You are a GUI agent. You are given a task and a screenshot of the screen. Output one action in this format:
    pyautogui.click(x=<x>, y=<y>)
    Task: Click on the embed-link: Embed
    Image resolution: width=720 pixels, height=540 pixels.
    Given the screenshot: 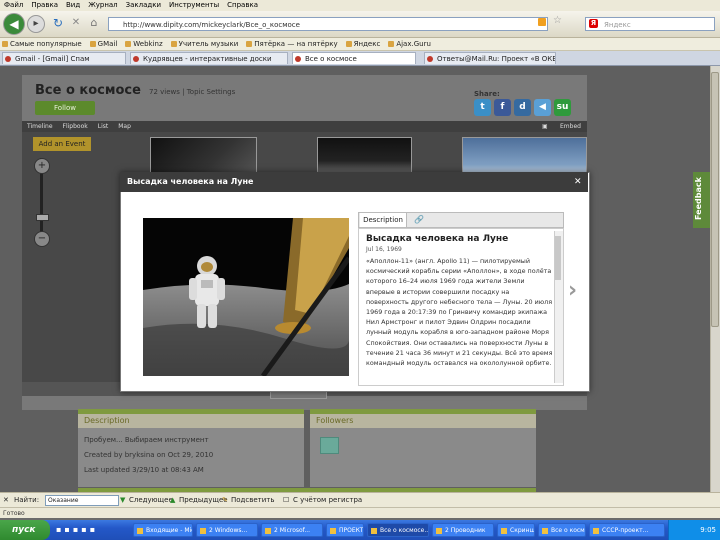 What is the action you would take?
    pyautogui.click(x=570, y=126)
    